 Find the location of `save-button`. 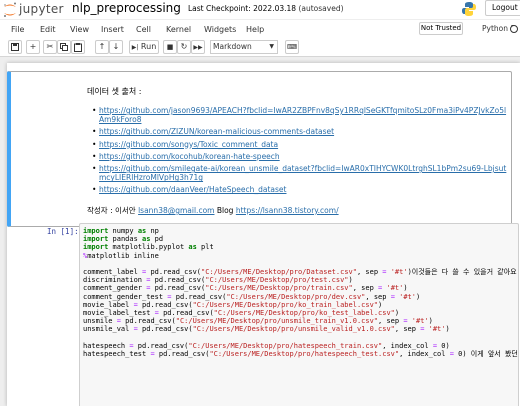

save-button is located at coordinates (15, 47).